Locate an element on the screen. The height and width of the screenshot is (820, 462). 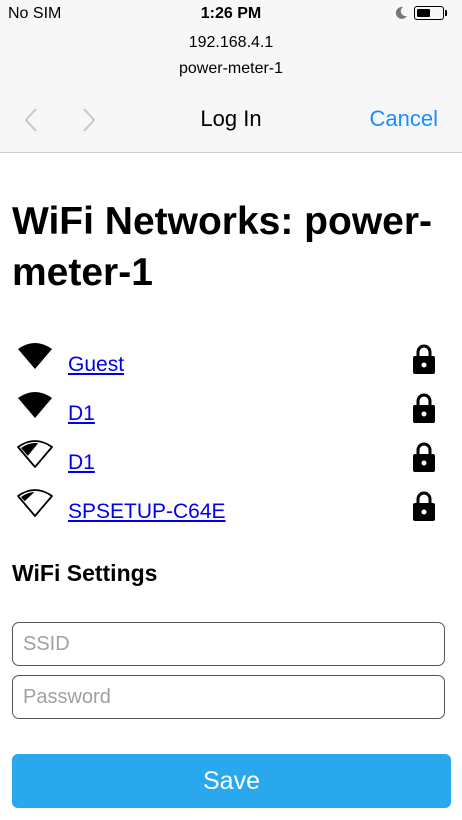
do-not-disturb-moon-icon is located at coordinates (401, 12).